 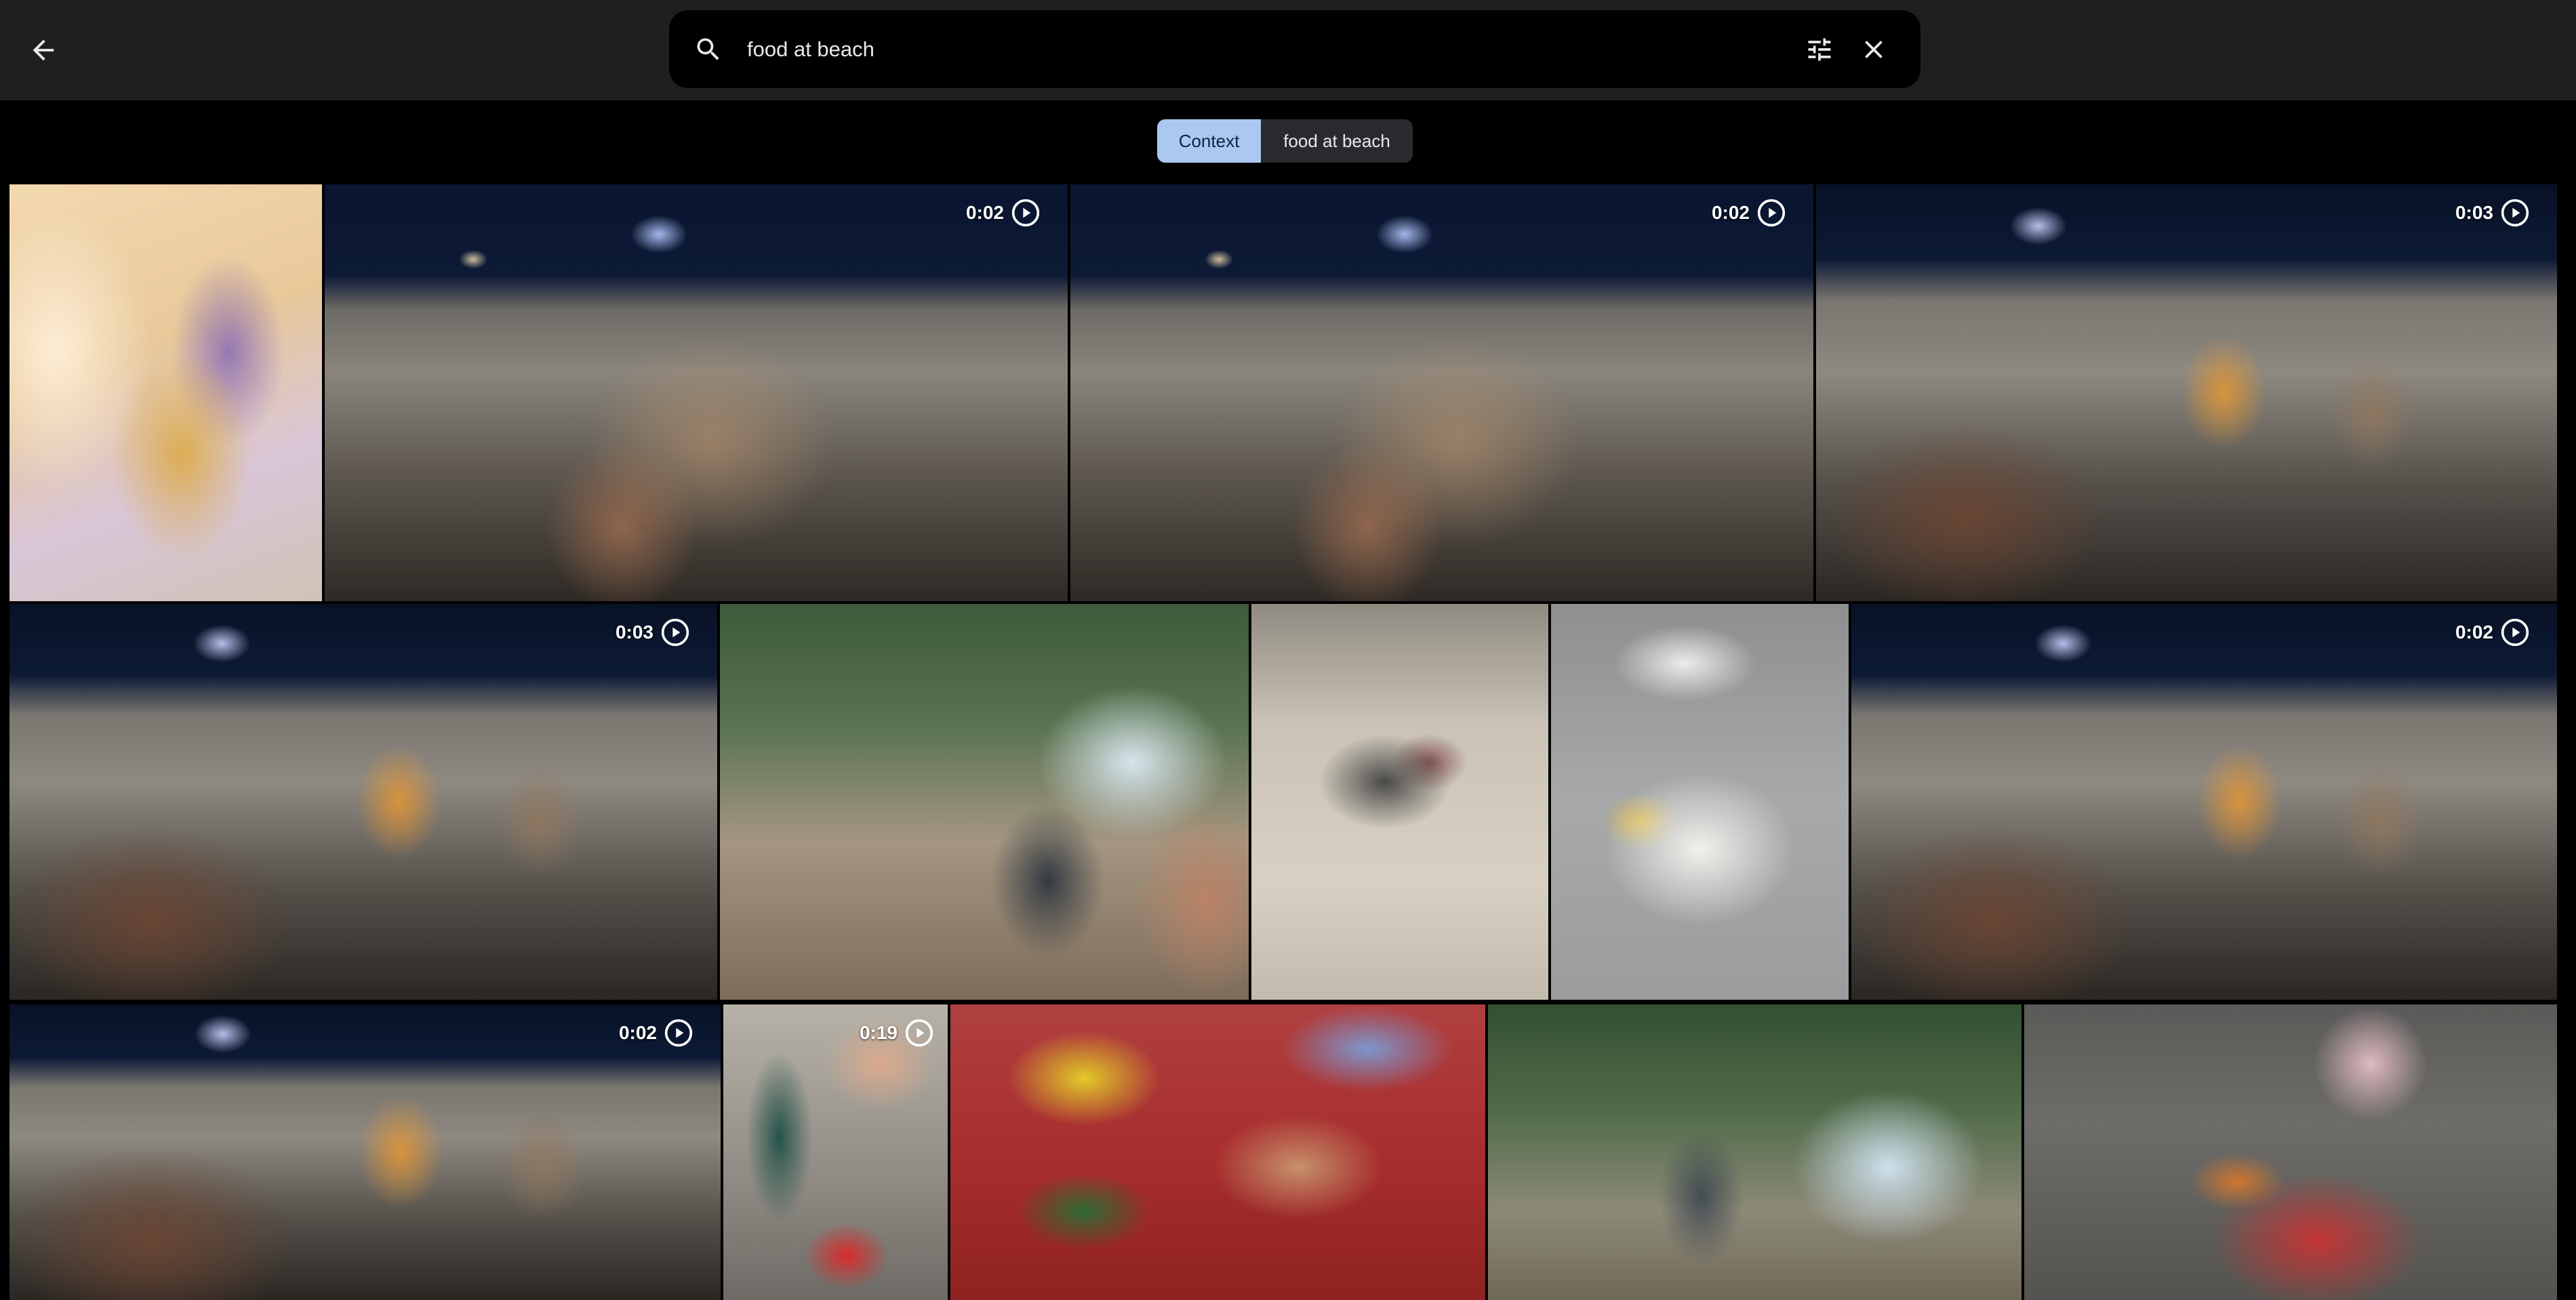 I want to click on video-duration-badge: 0:19, so click(x=897, y=1033).